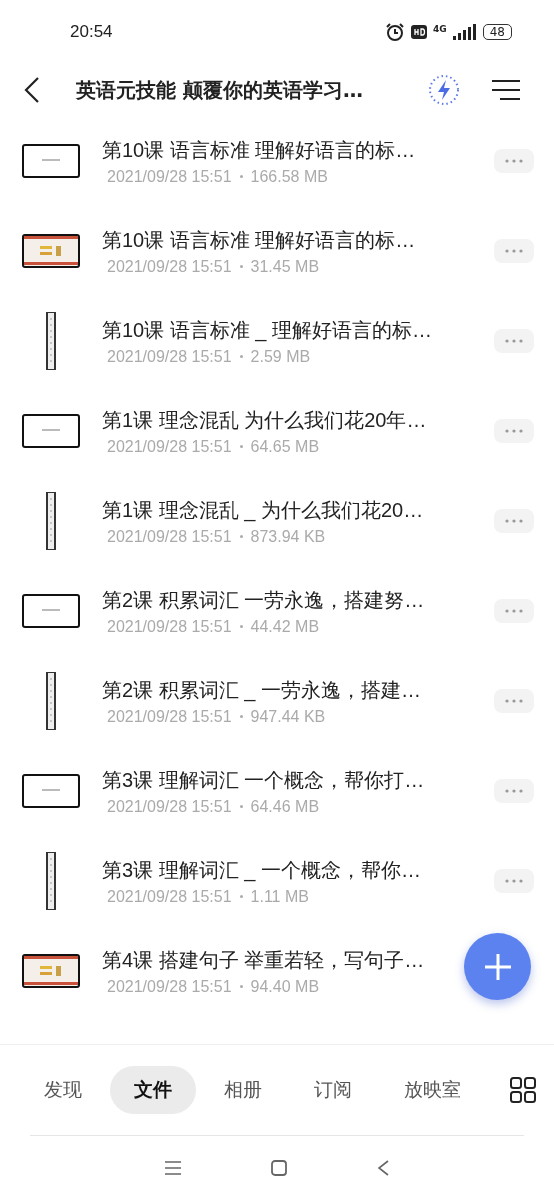 Image resolution: width=554 pixels, height=1200 pixels. What do you see at coordinates (464, 32) in the screenshot?
I see `signal-icon` at bounding box center [464, 32].